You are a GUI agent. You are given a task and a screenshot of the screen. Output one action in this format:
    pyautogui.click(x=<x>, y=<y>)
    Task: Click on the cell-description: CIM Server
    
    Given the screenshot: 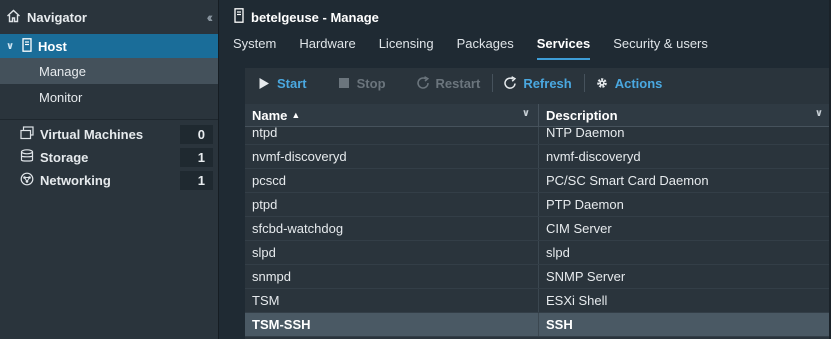 What is the action you would take?
    pyautogui.click(x=579, y=228)
    